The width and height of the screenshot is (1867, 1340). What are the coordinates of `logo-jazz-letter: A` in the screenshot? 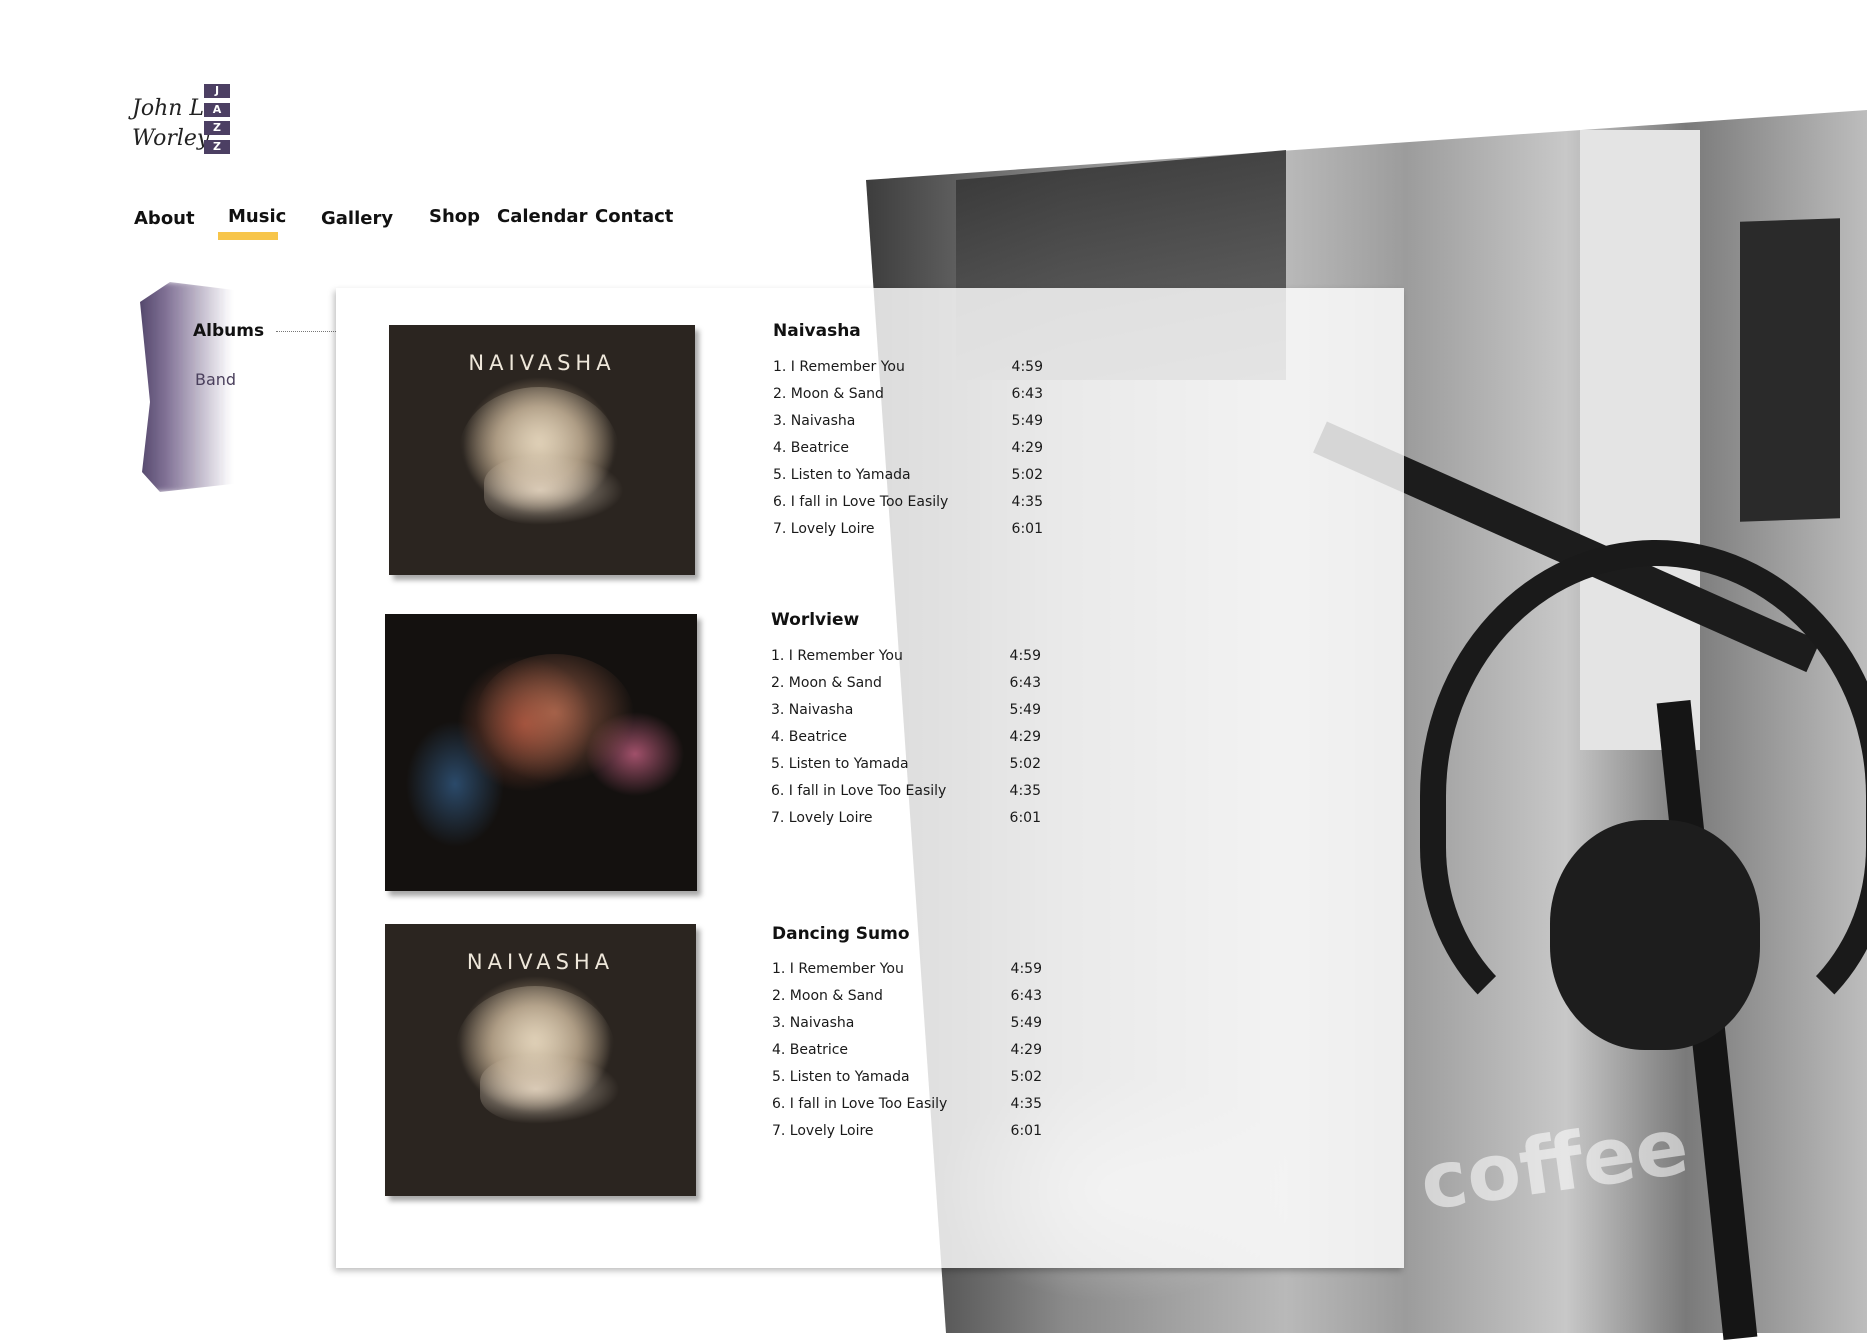 It's located at (217, 109).